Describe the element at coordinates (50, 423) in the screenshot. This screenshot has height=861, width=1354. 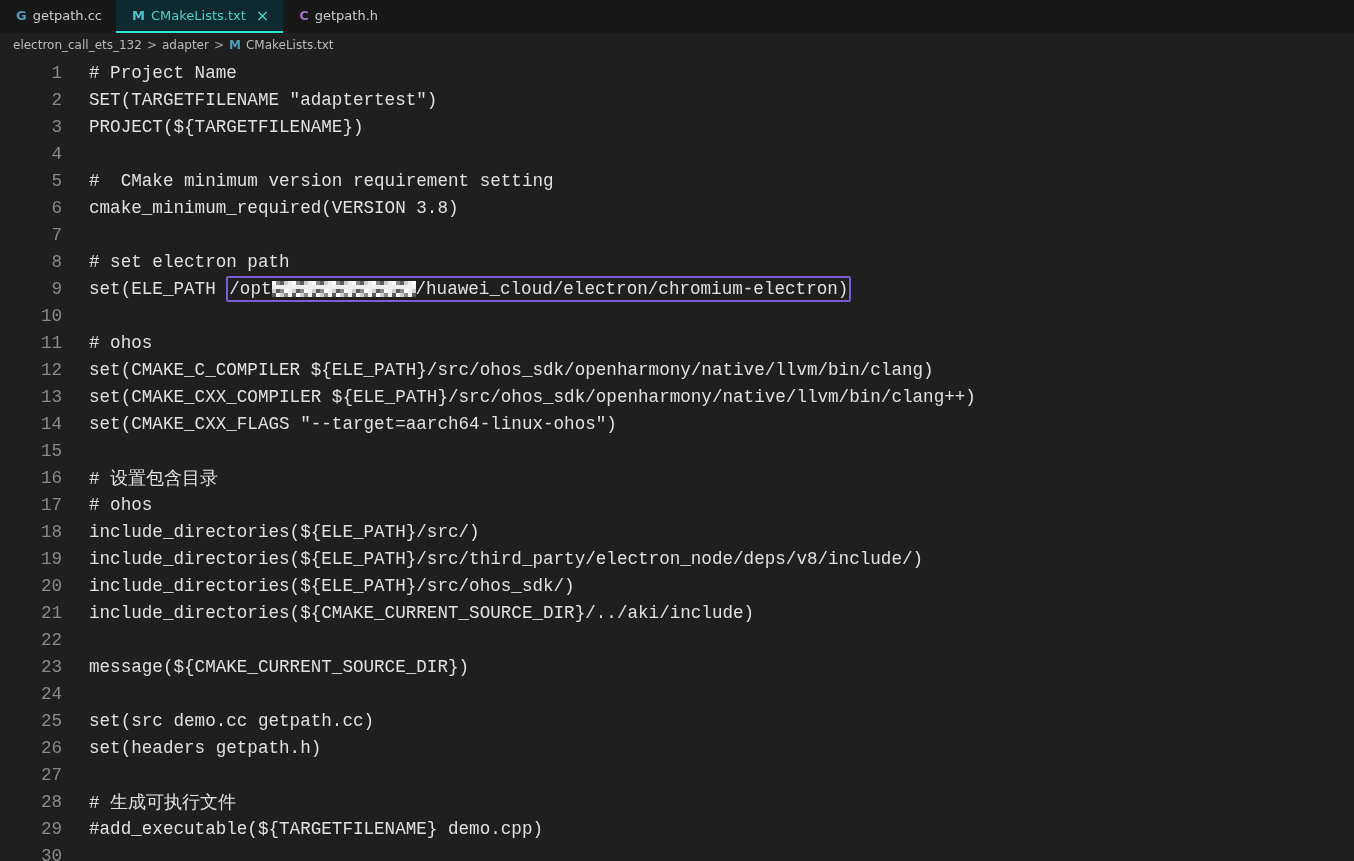
I see `line-number: 14` at that location.